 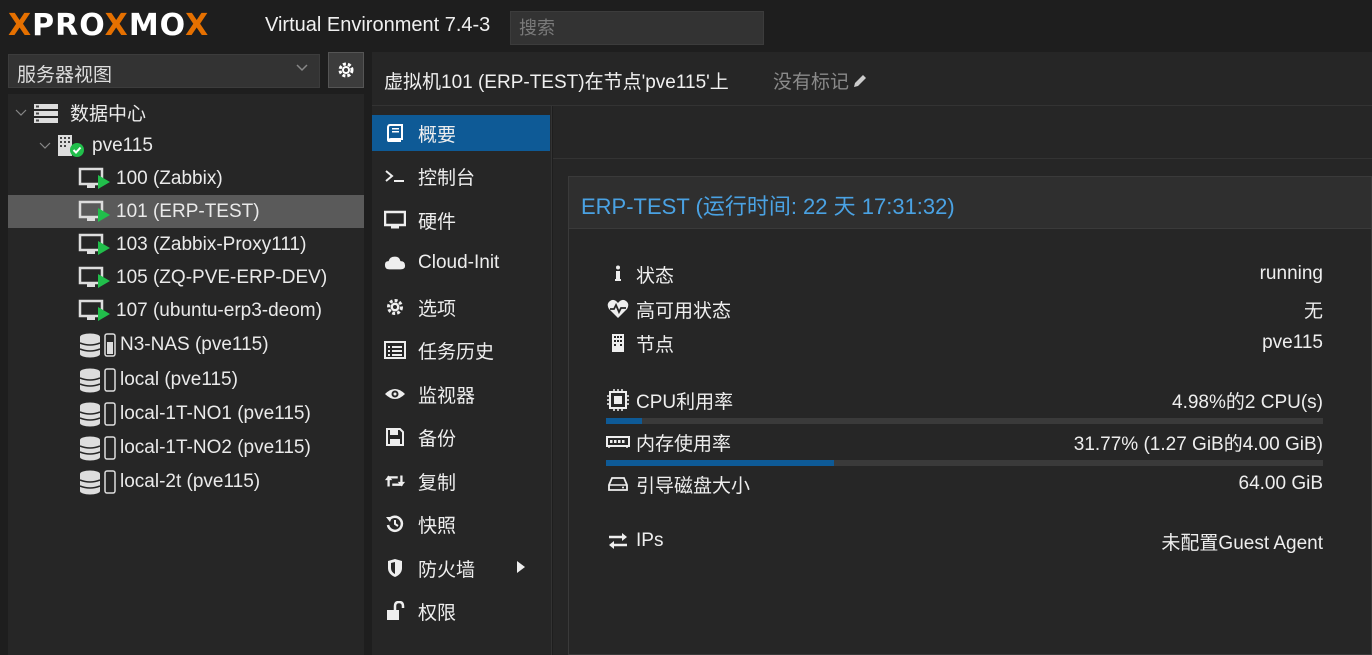 I want to click on row-label: 节点, so click(x=655, y=345).